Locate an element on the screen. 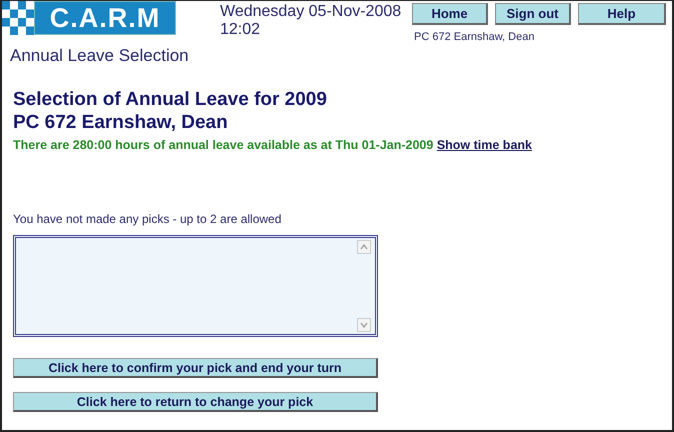  action-button: Click here to return to change your pick is located at coordinates (195, 402).